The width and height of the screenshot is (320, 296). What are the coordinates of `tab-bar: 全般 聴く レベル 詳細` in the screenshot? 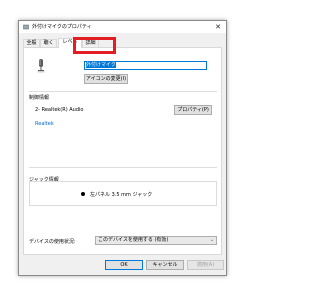 It's located at (121, 43).